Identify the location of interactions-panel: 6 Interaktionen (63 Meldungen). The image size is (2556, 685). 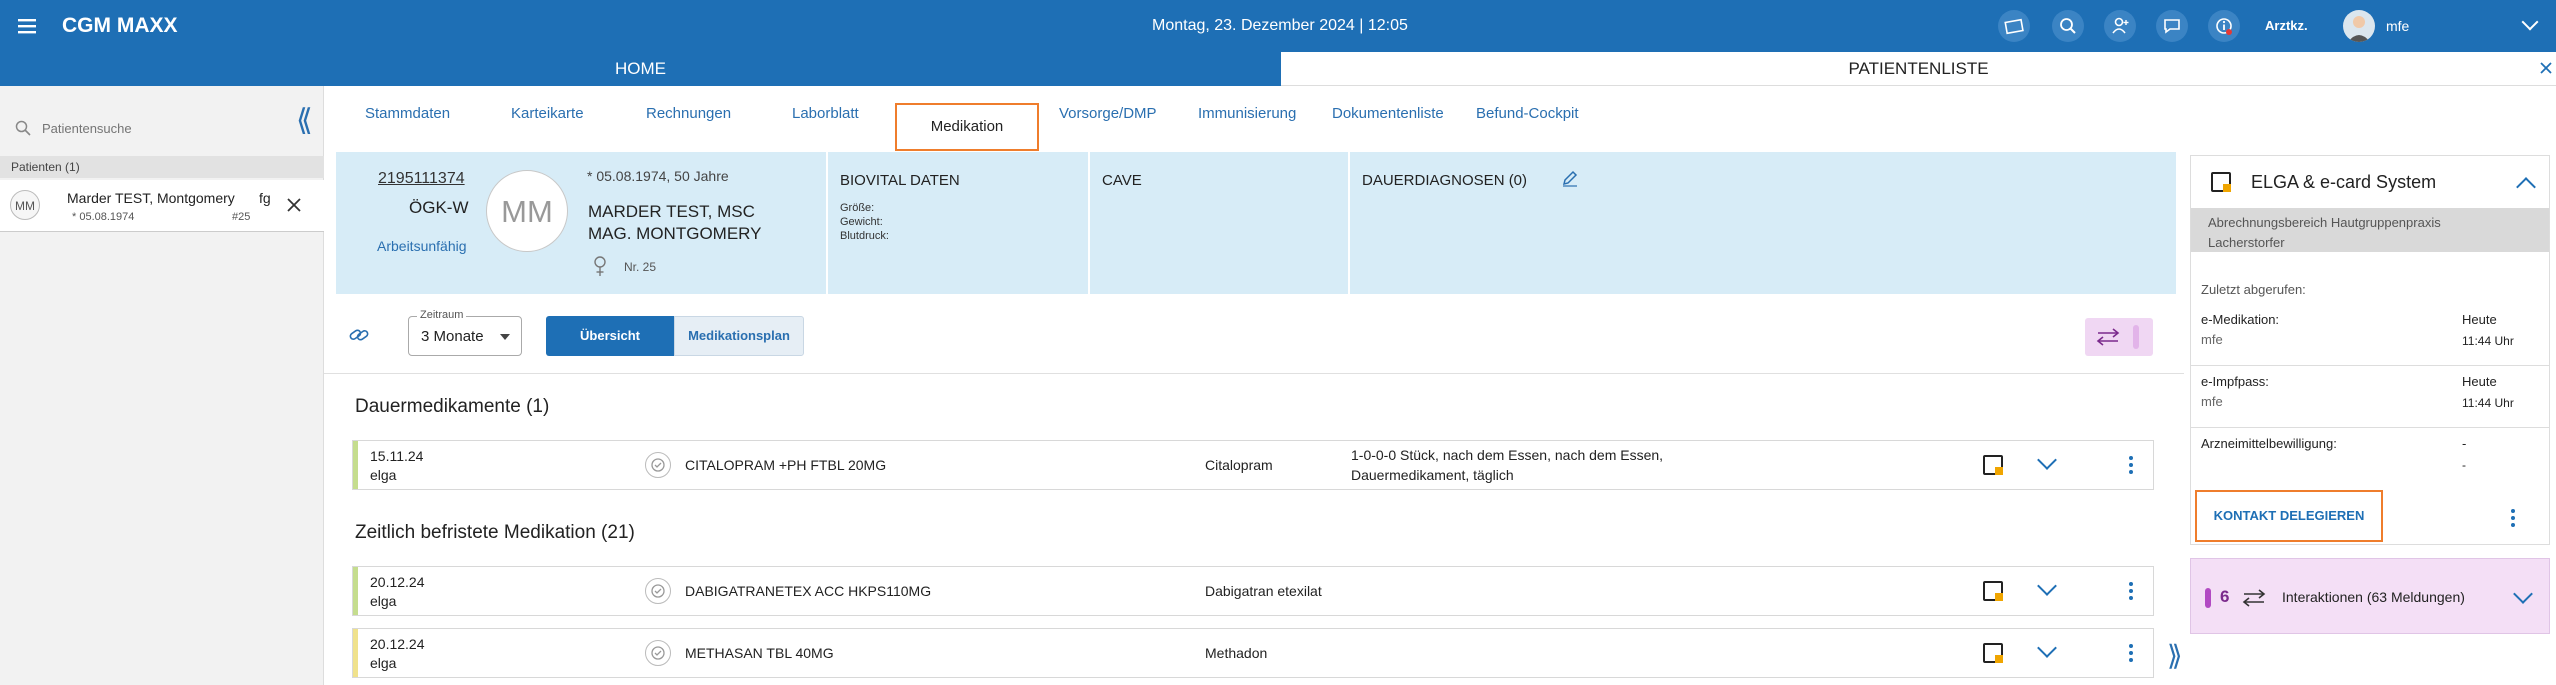
(2370, 596).